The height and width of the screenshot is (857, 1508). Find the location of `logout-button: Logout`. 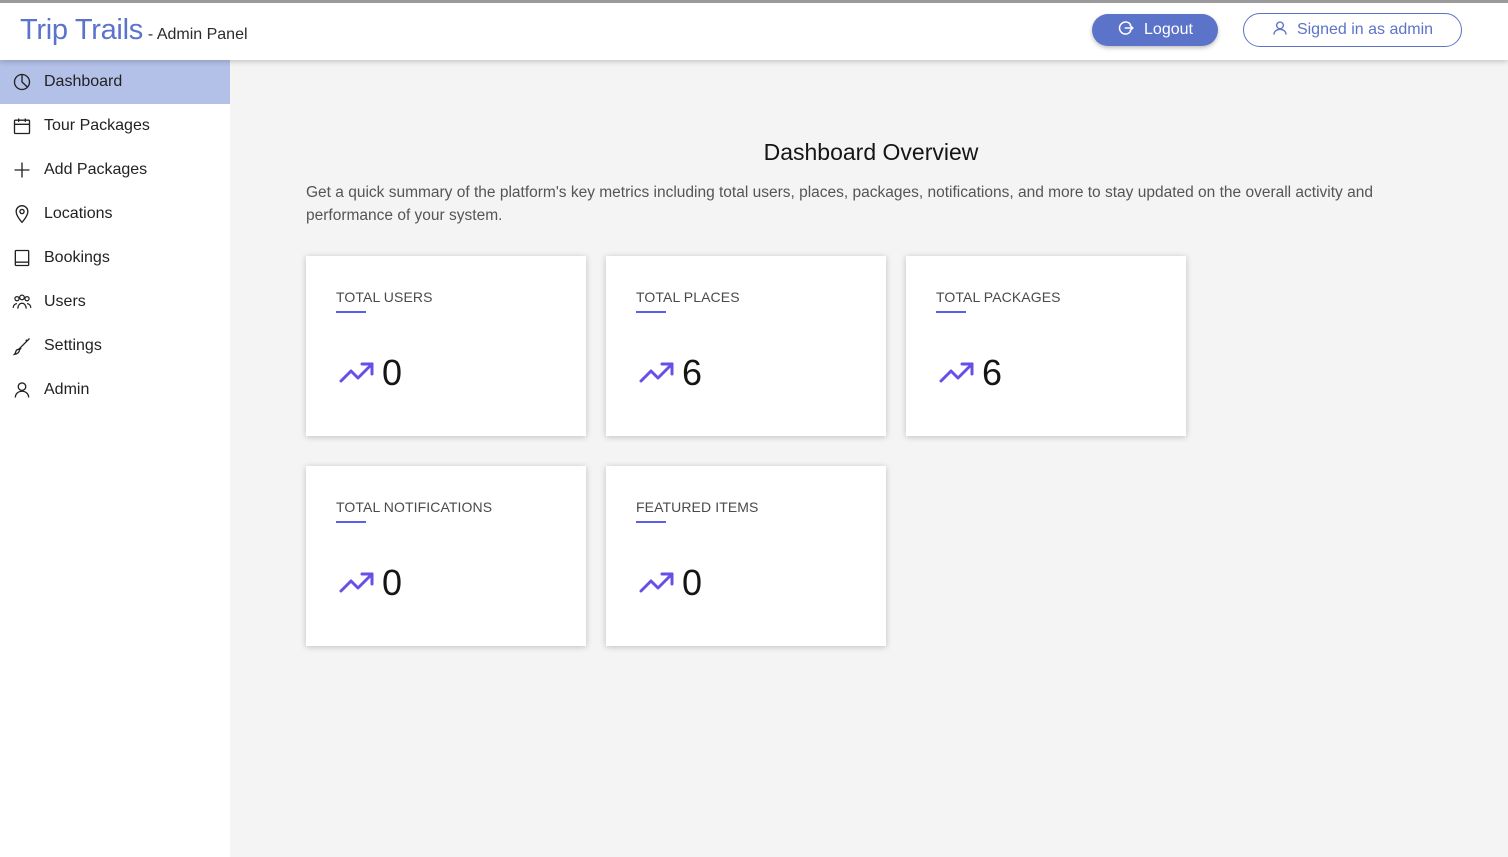

logout-button: Logout is located at coordinates (1155, 30).